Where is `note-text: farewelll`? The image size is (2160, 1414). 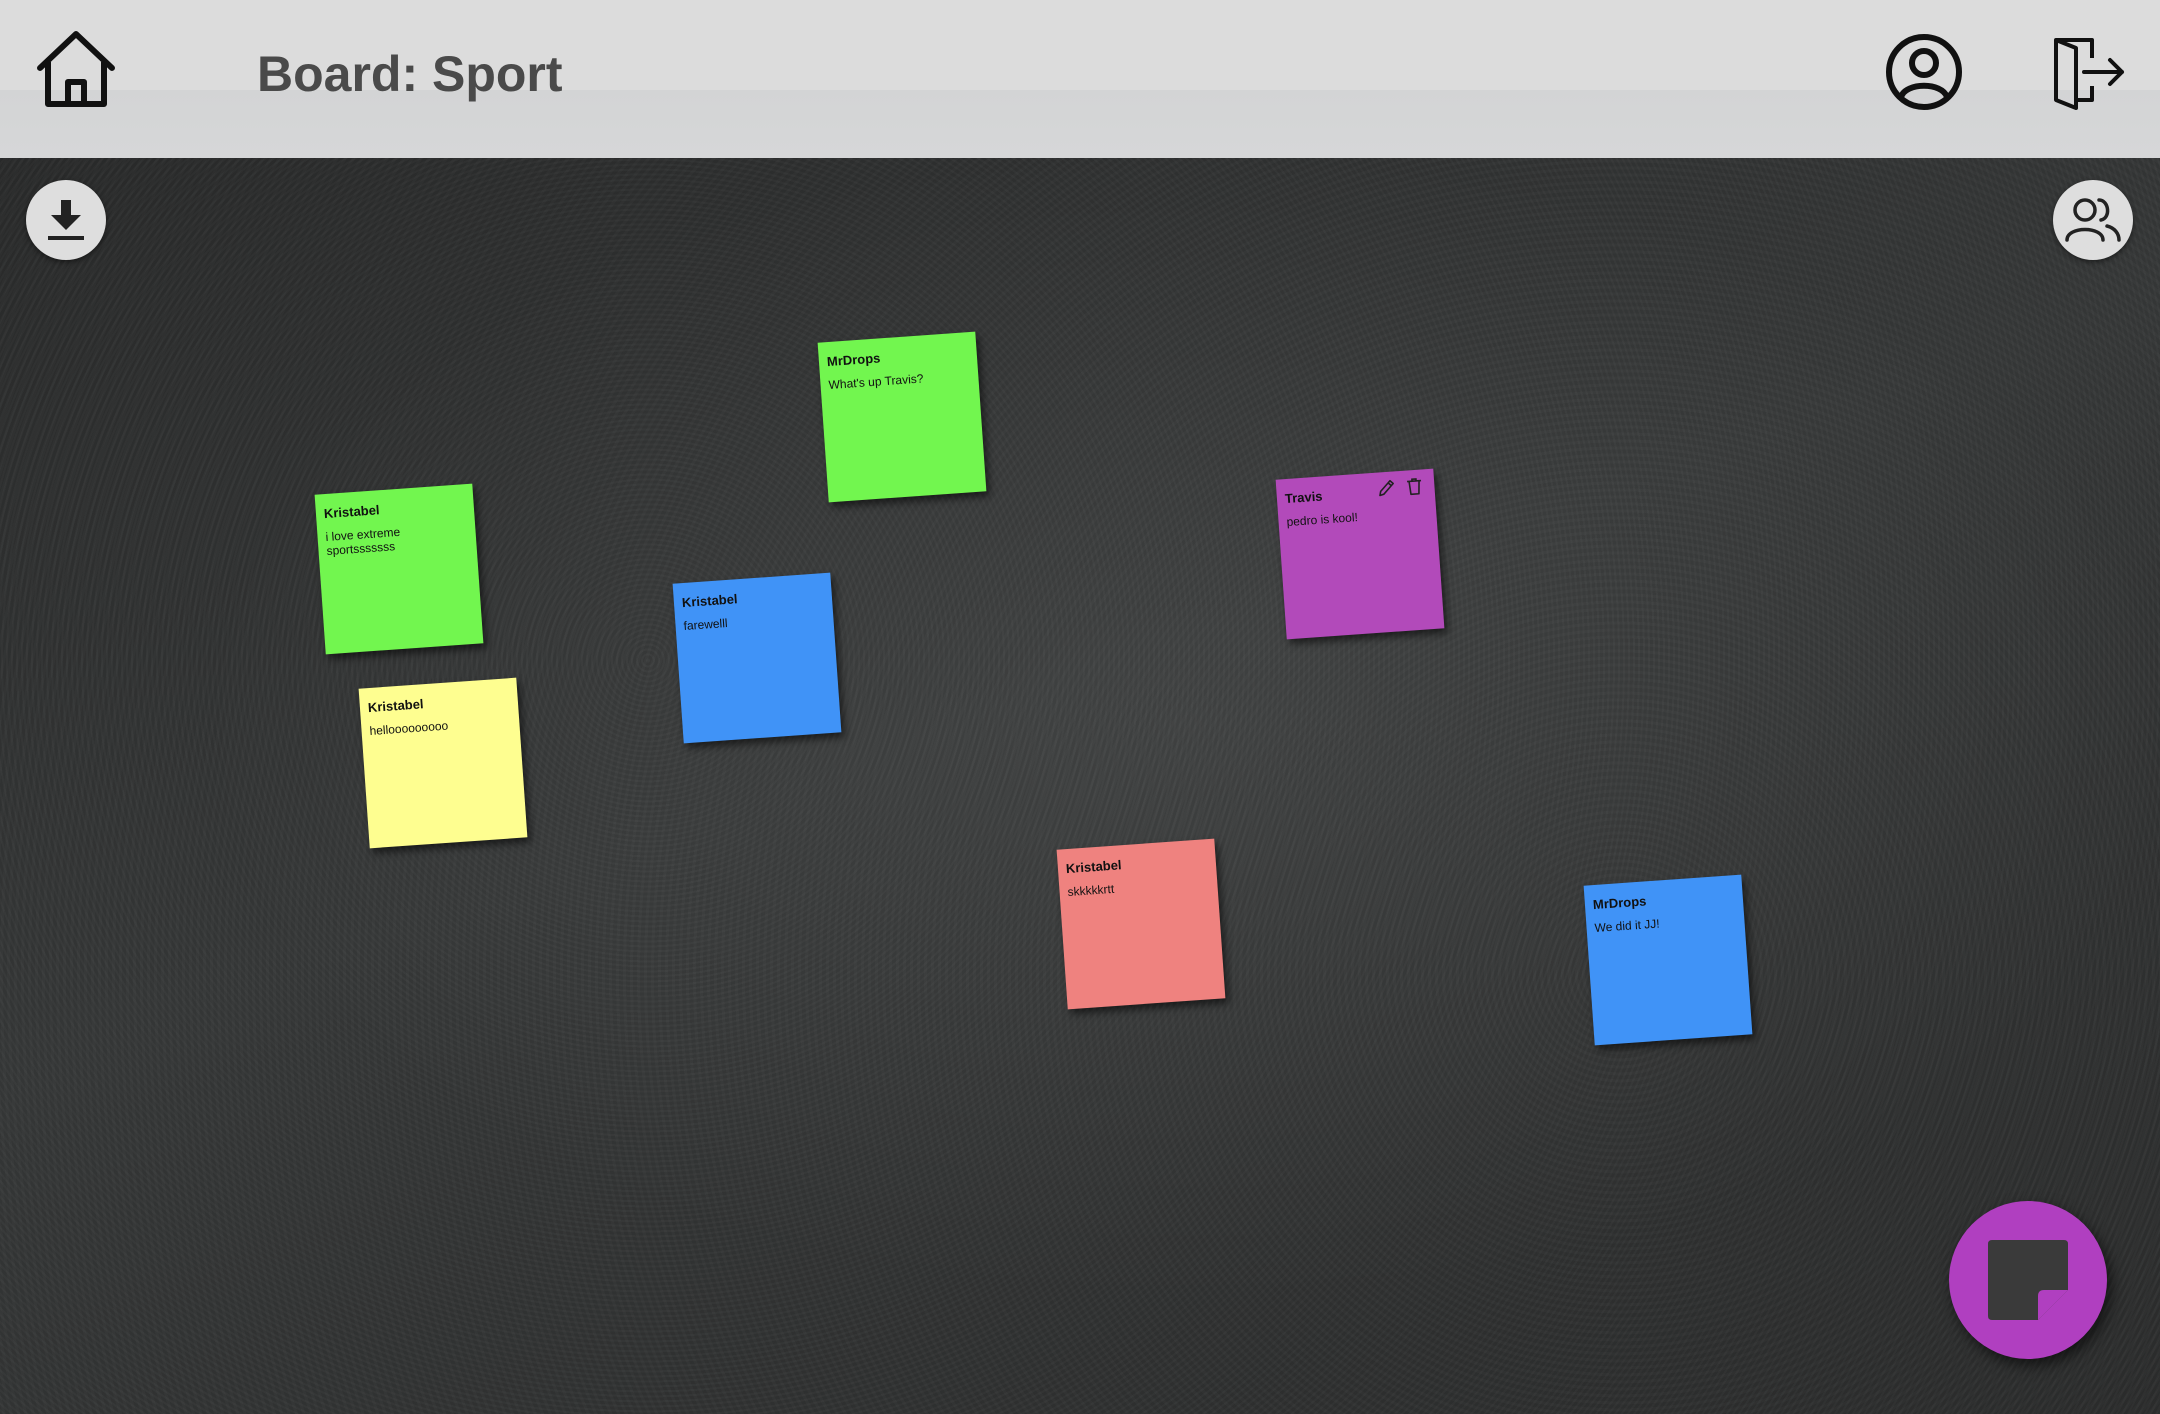 note-text: farewelll is located at coordinates (705, 624).